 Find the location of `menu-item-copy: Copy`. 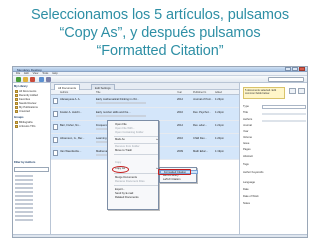

menu-item-copy: Copy is located at coordinates (134, 163).